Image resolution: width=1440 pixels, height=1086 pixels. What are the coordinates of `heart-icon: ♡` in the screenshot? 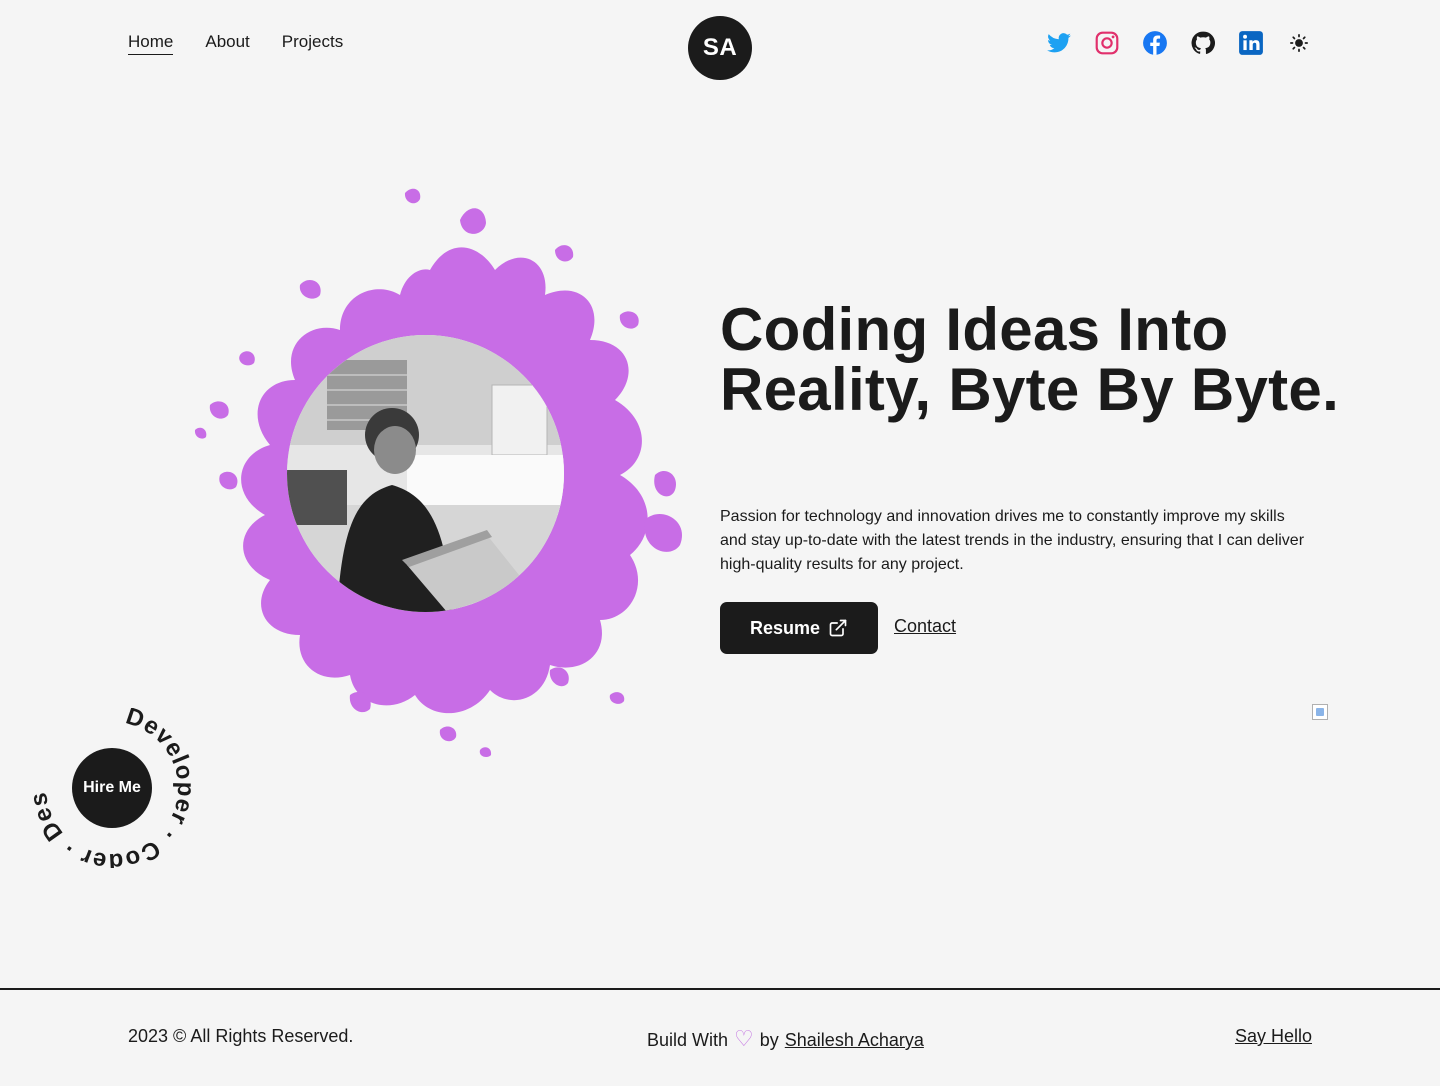 It's located at (744, 1038).